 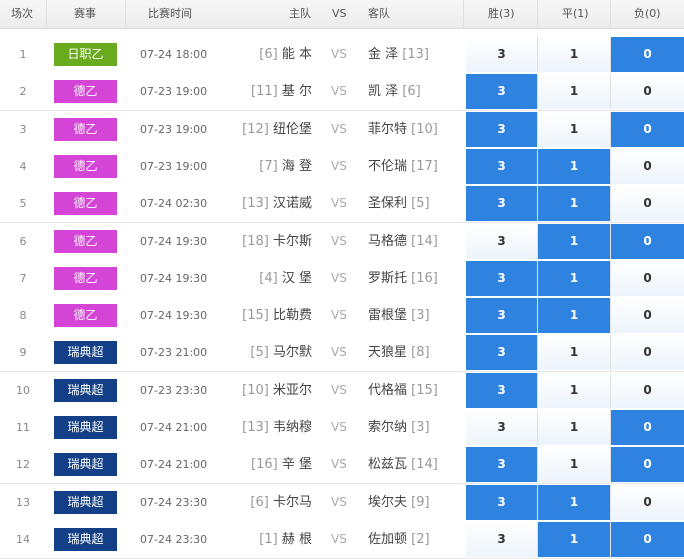 What do you see at coordinates (394, 91) in the screenshot?
I see `away-team: 凯 泽 [6]` at bounding box center [394, 91].